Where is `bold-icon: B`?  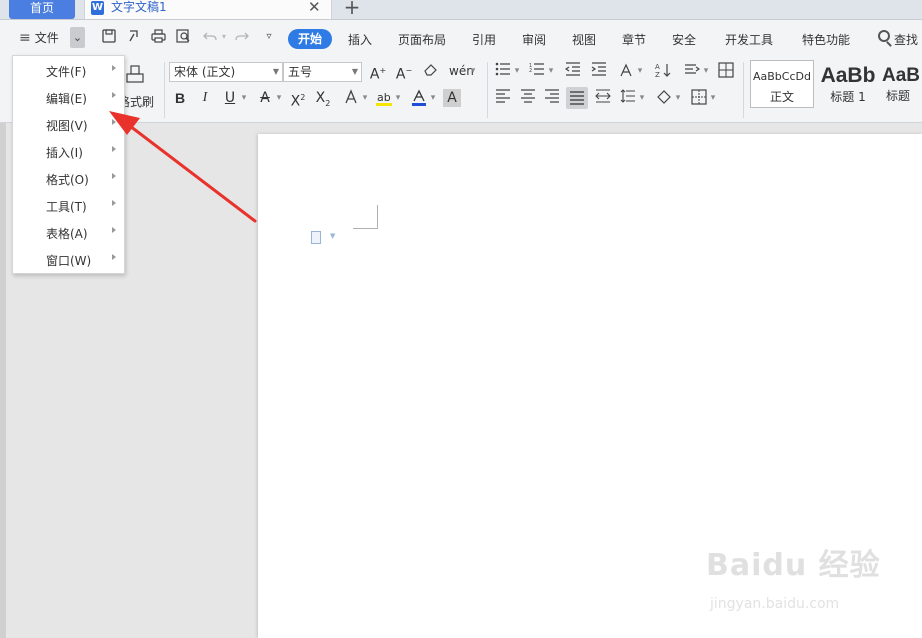 bold-icon: B is located at coordinates (180, 98).